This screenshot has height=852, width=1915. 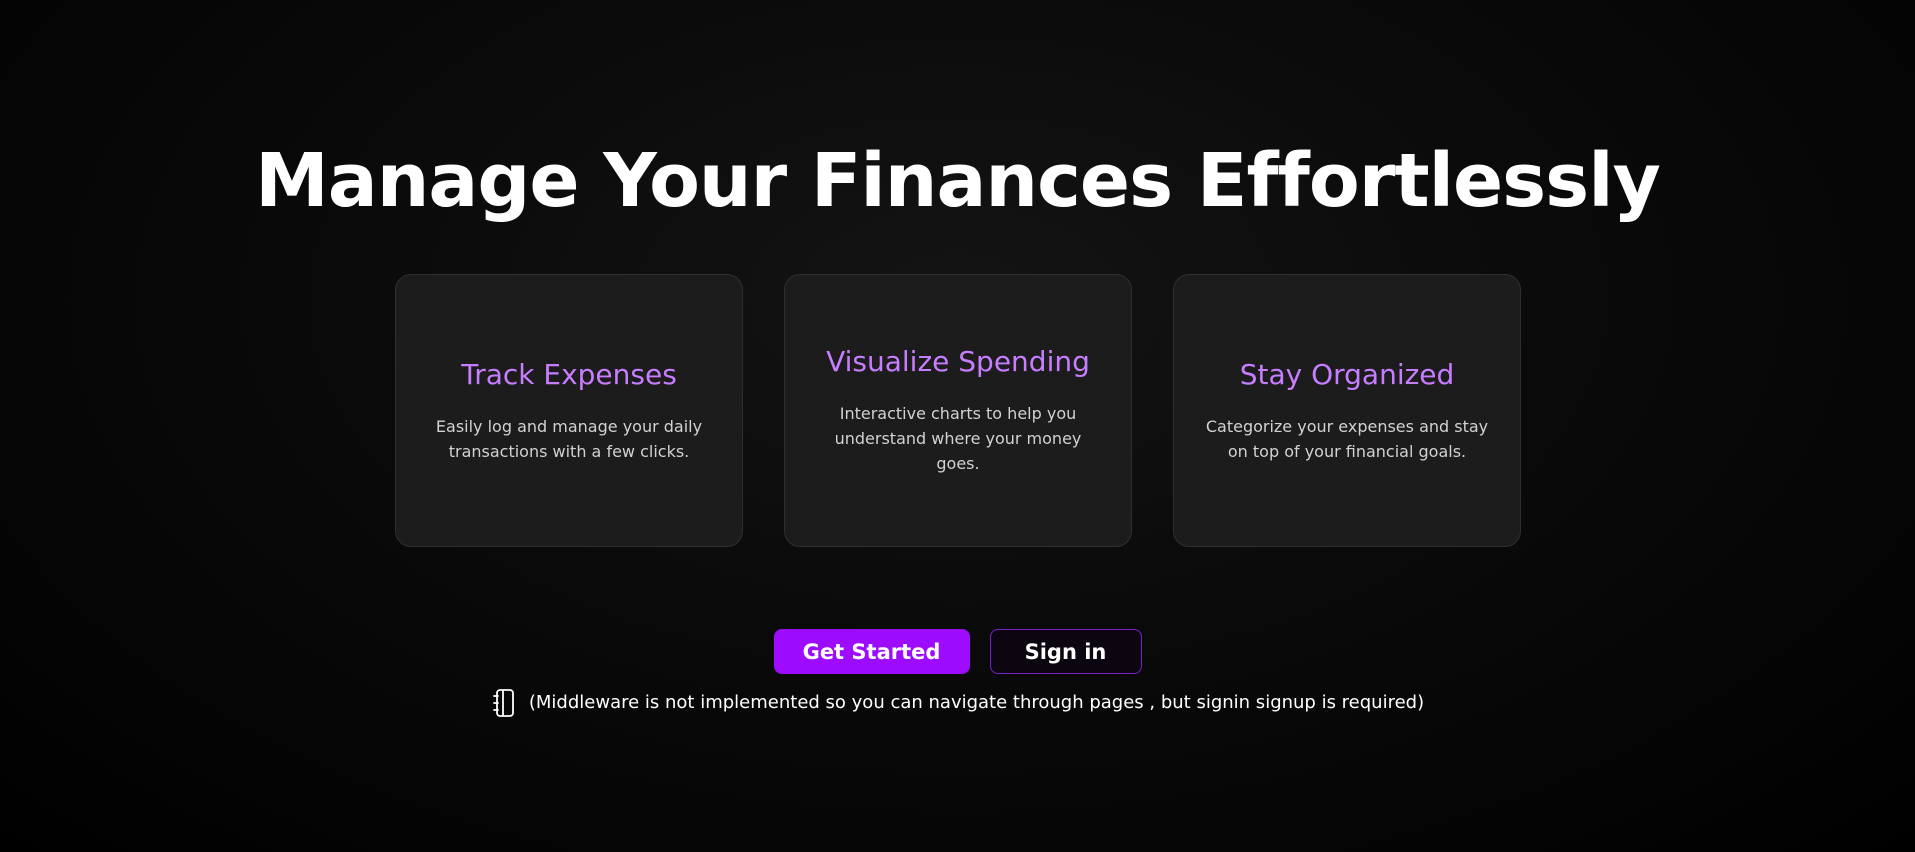 What do you see at coordinates (1065, 651) in the screenshot?
I see `sign-in-button: Sign in` at bounding box center [1065, 651].